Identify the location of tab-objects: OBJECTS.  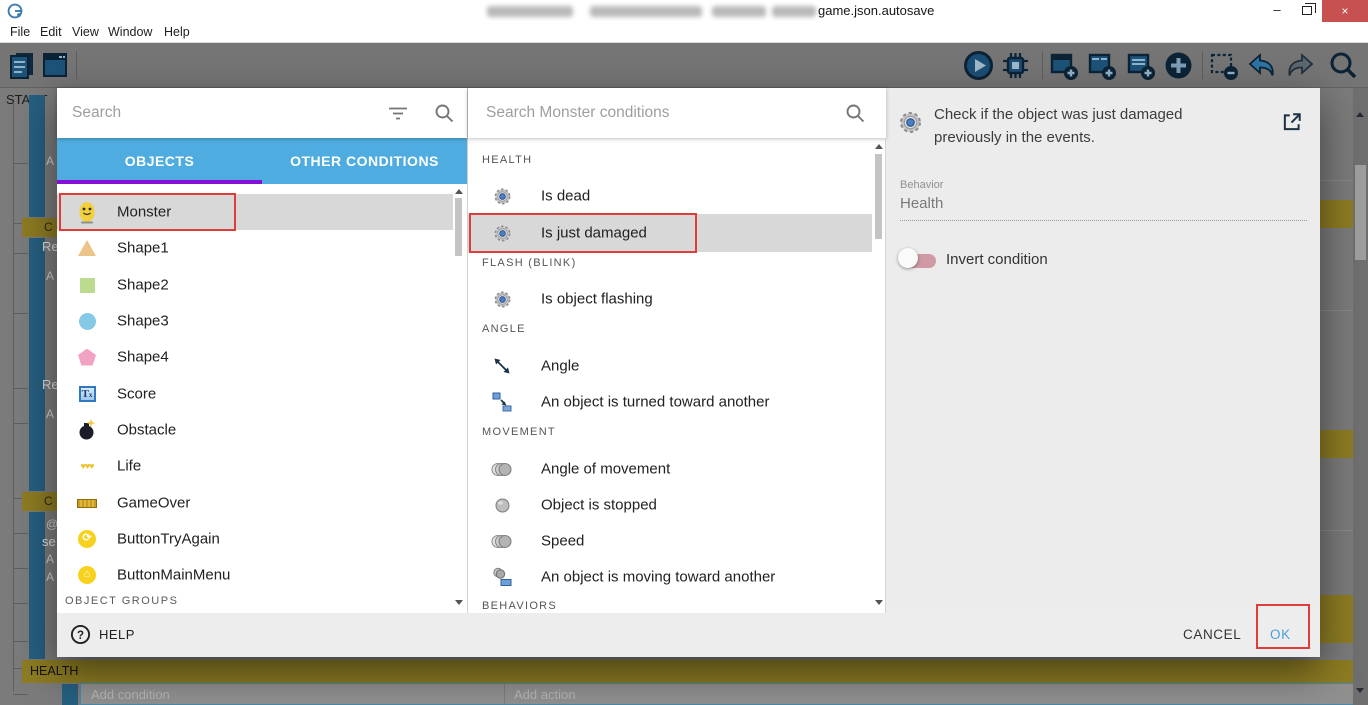
(159, 161).